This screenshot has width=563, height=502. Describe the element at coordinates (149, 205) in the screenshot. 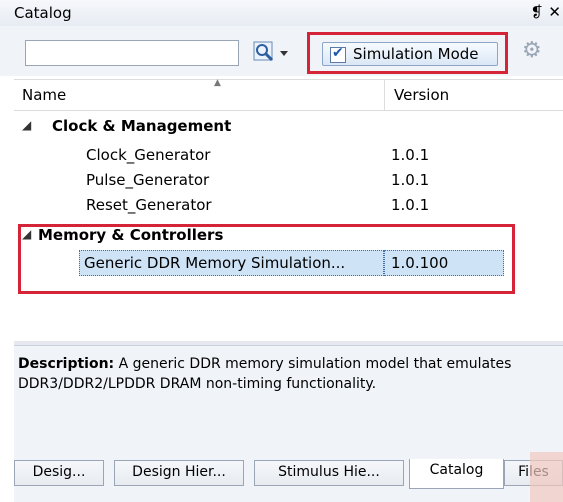

I see `item-name: Reset_Generator` at that location.